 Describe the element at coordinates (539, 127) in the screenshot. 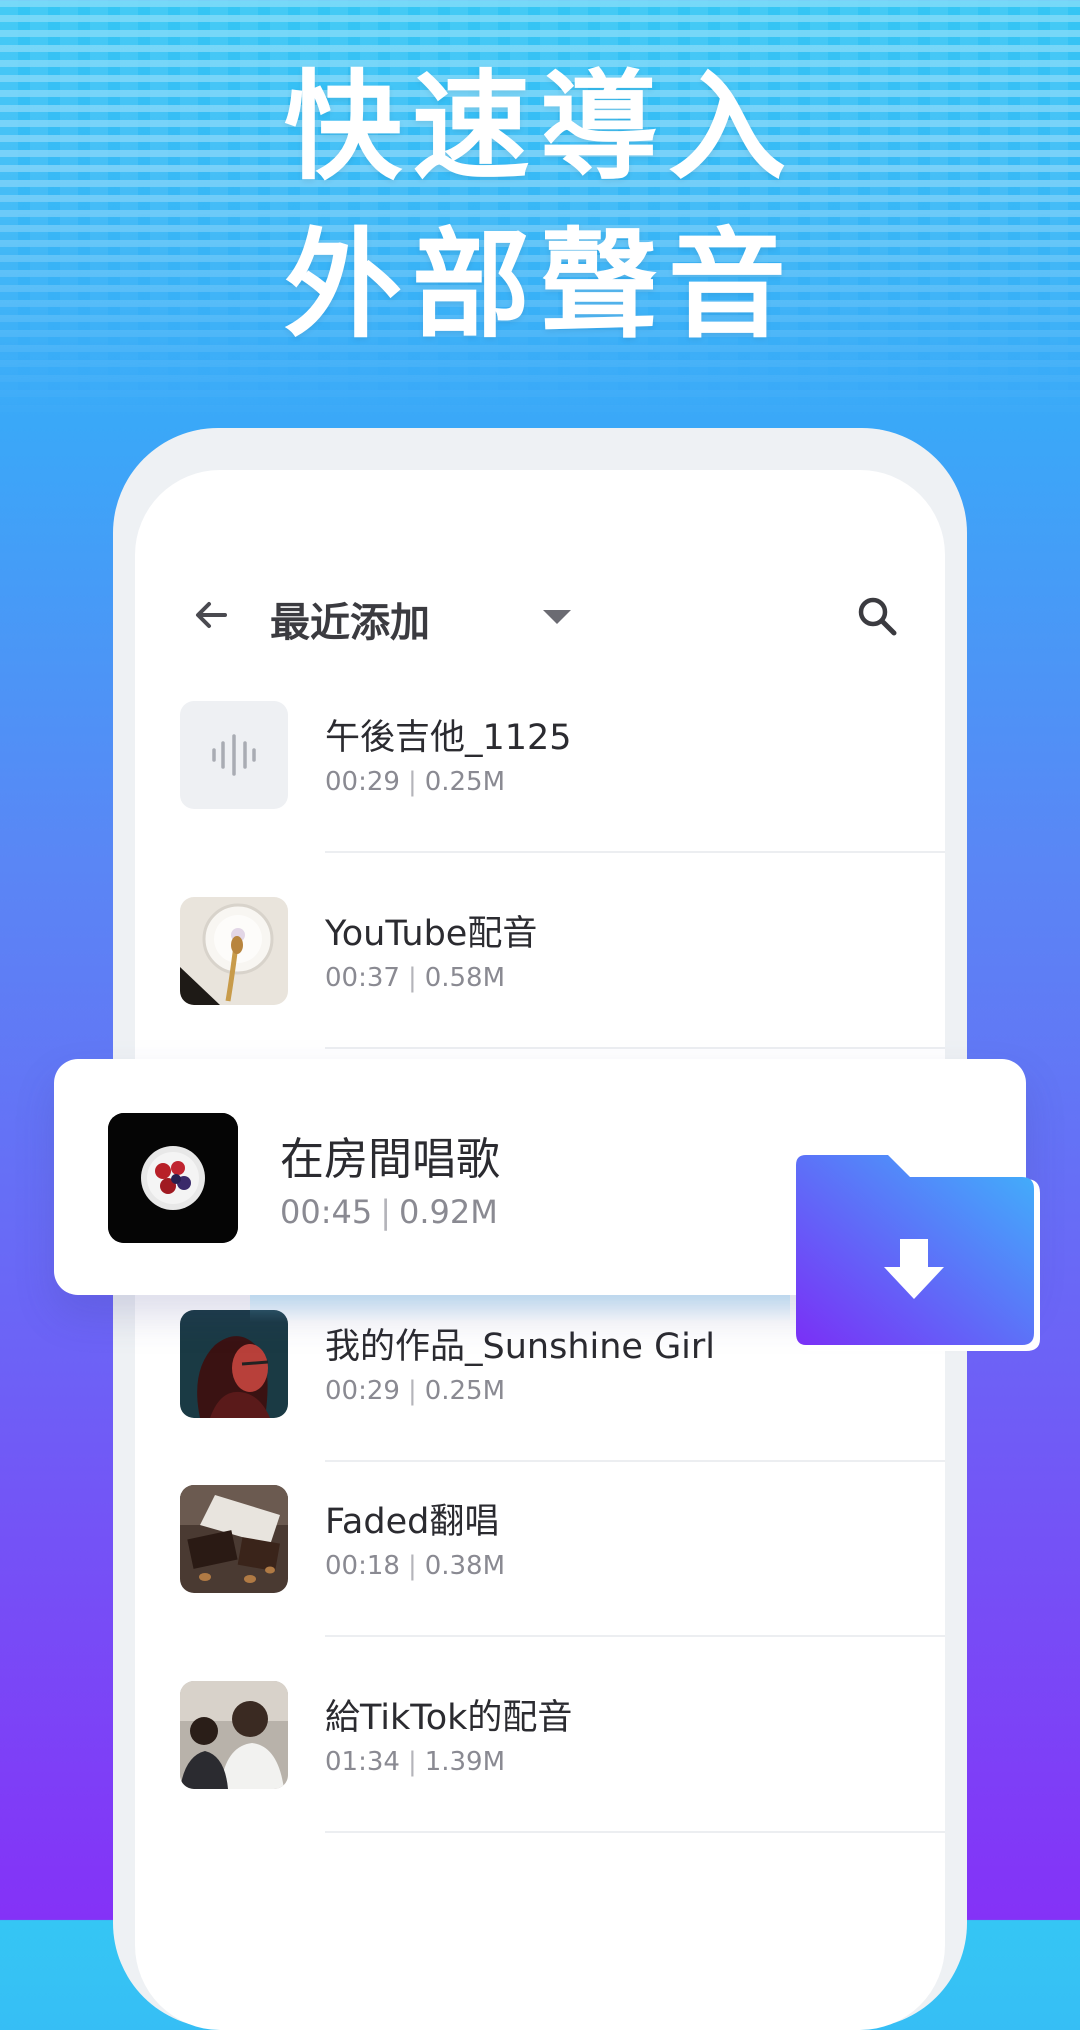

I see `headline-line-1: 快速導入` at that location.